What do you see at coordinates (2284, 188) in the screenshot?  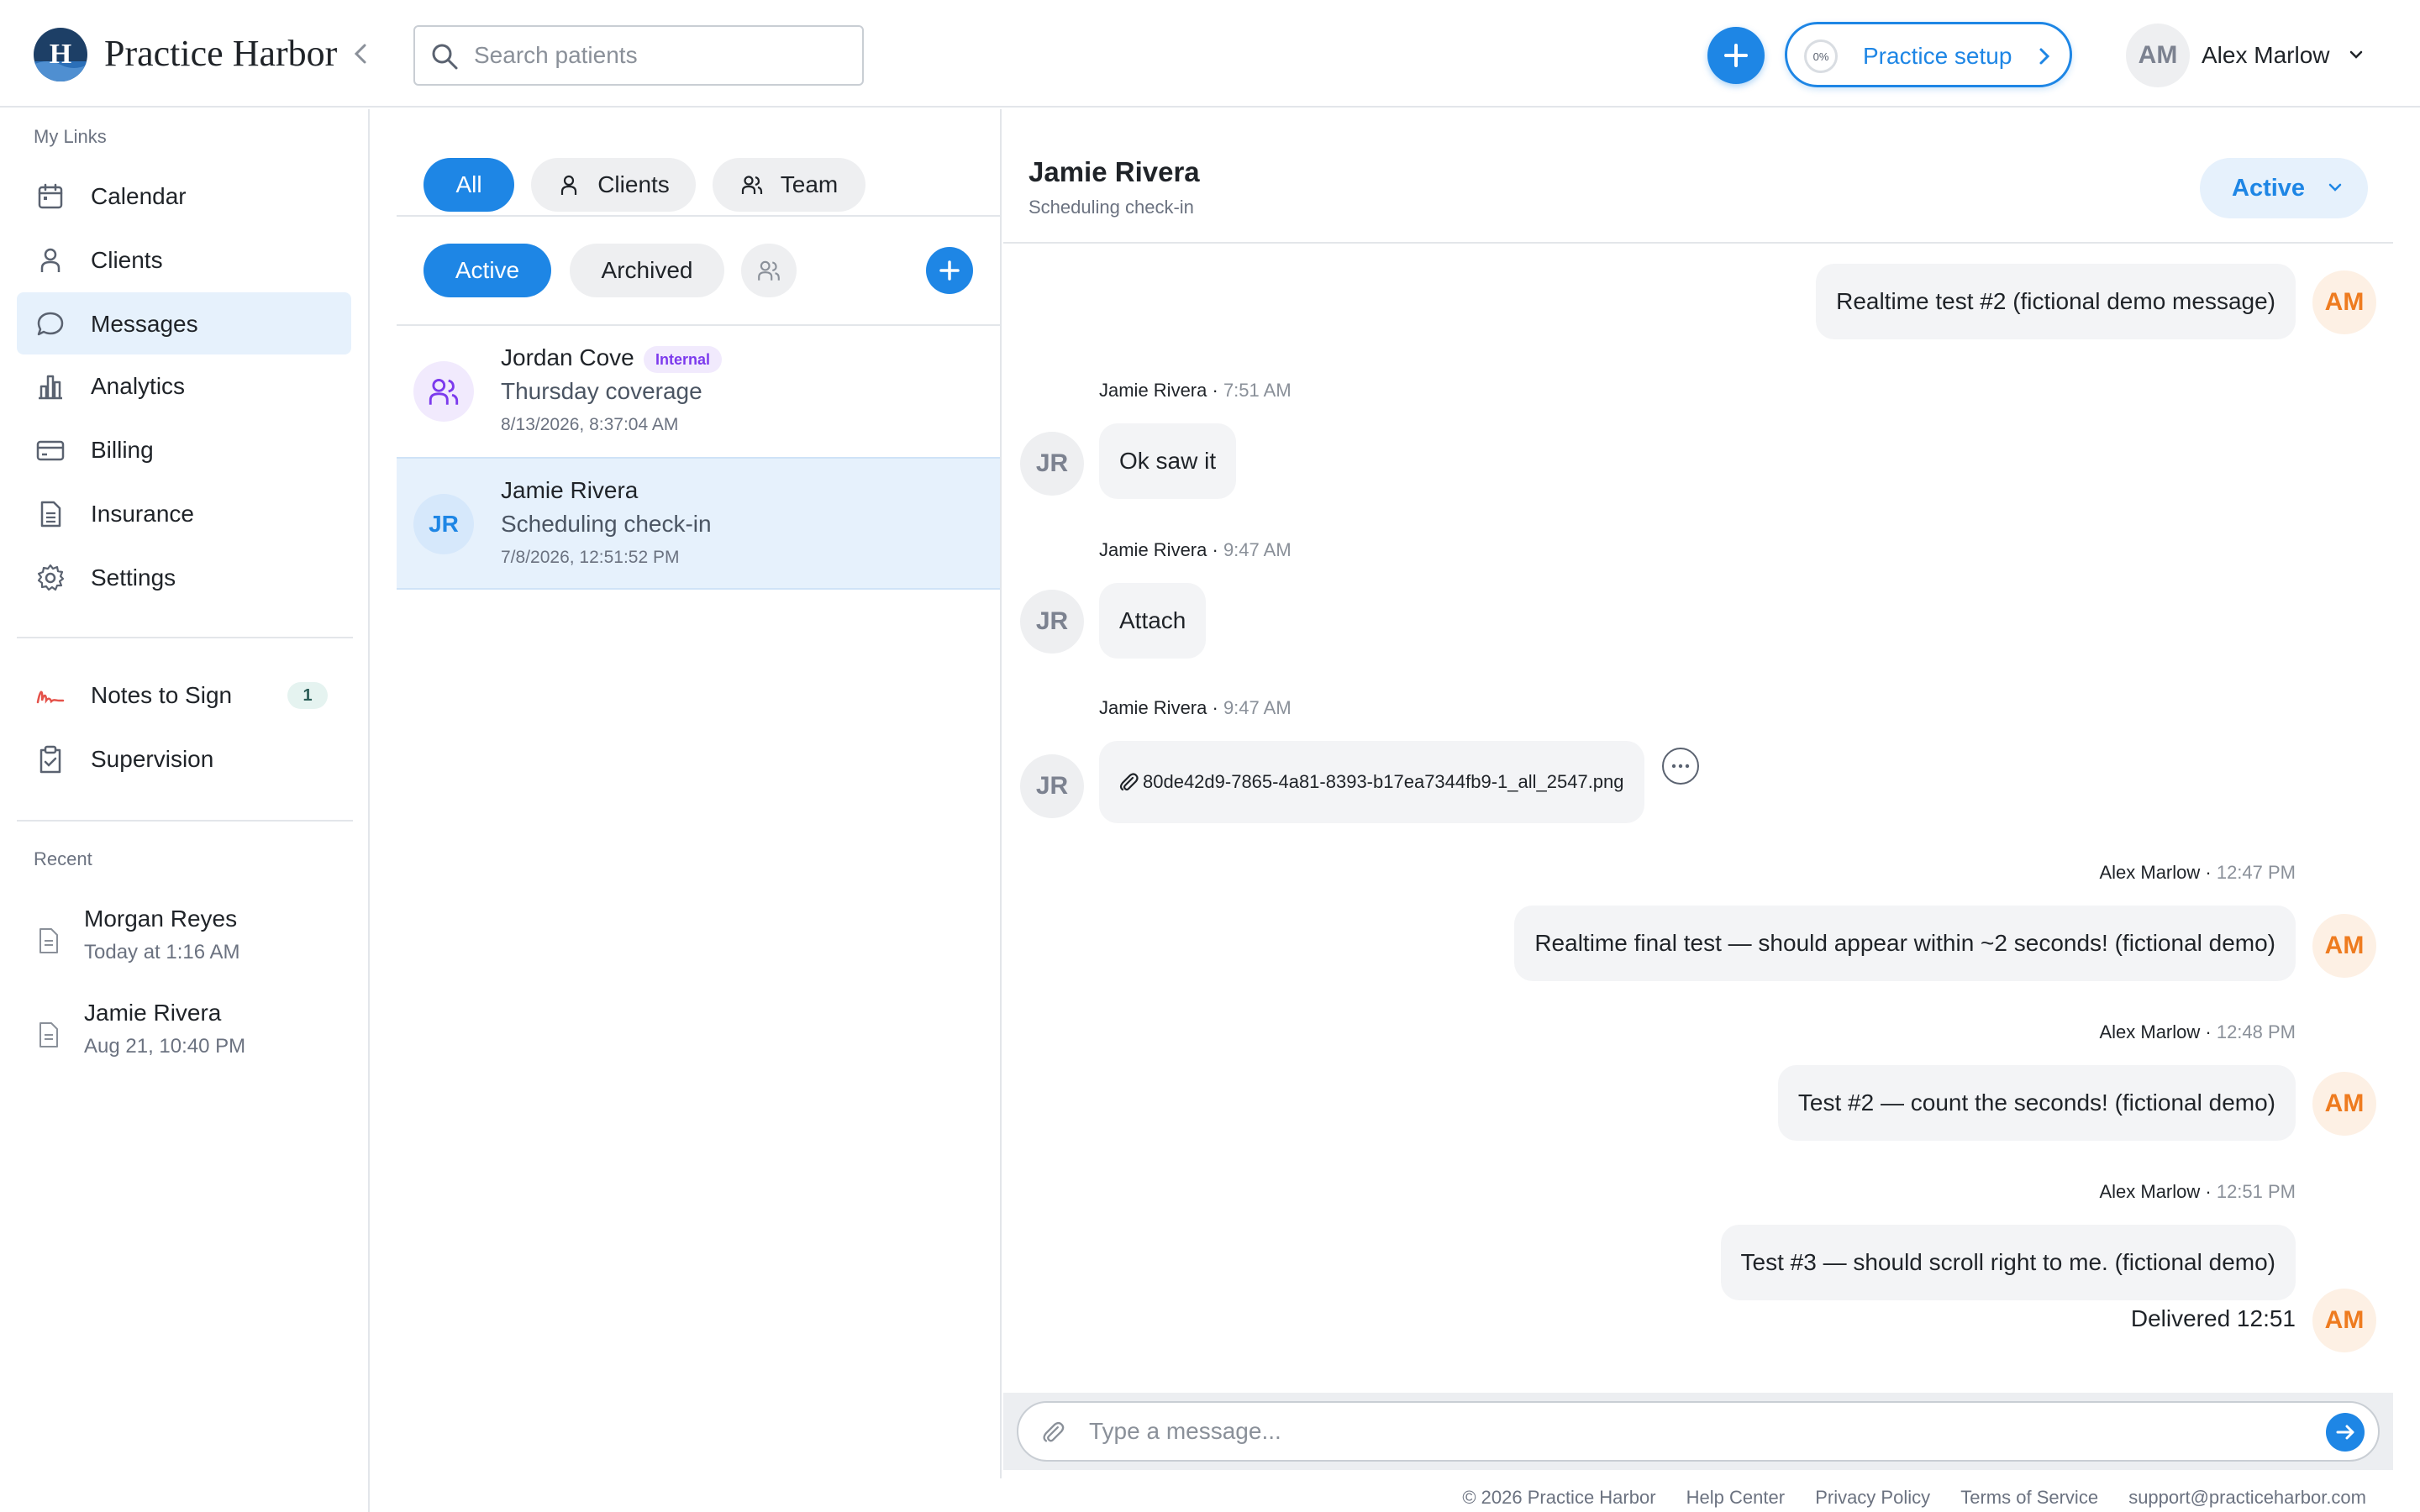 I see `conversation-status-dropdown: Active` at bounding box center [2284, 188].